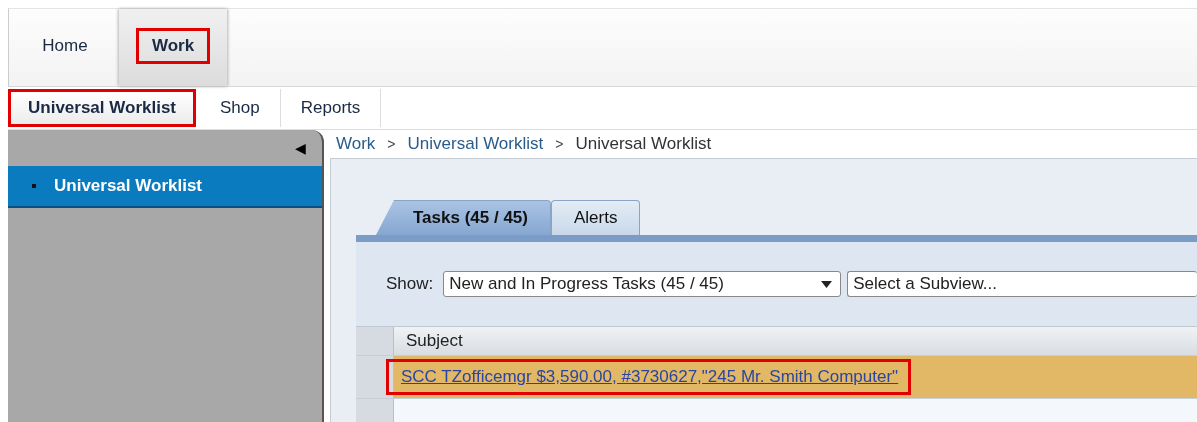 This screenshot has height=422, width=1197. Describe the element at coordinates (463, 217) in the screenshot. I see `tab: Tasks (45 / 45)` at that location.